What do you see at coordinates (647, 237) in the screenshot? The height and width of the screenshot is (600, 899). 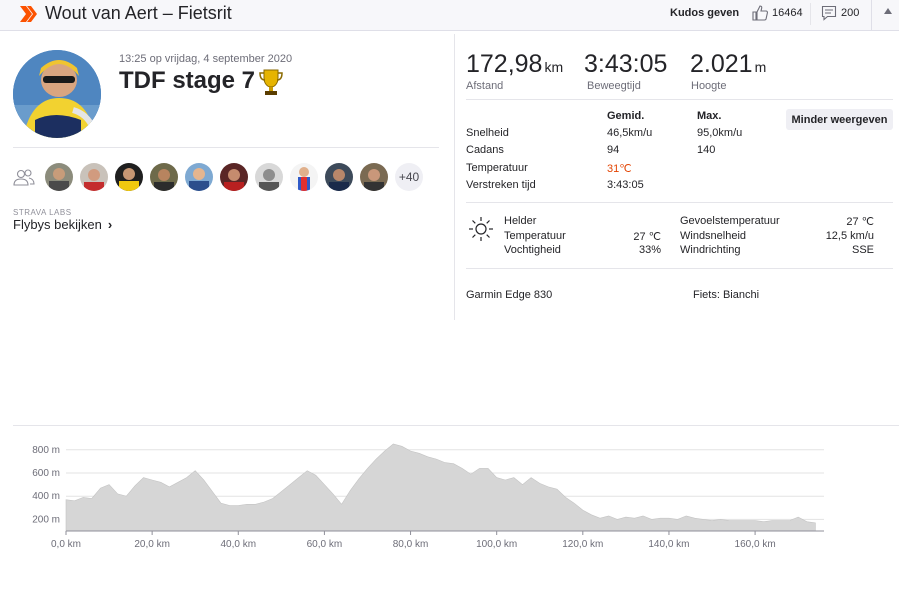 I see `weather-temp-value: 27 ℃` at bounding box center [647, 237].